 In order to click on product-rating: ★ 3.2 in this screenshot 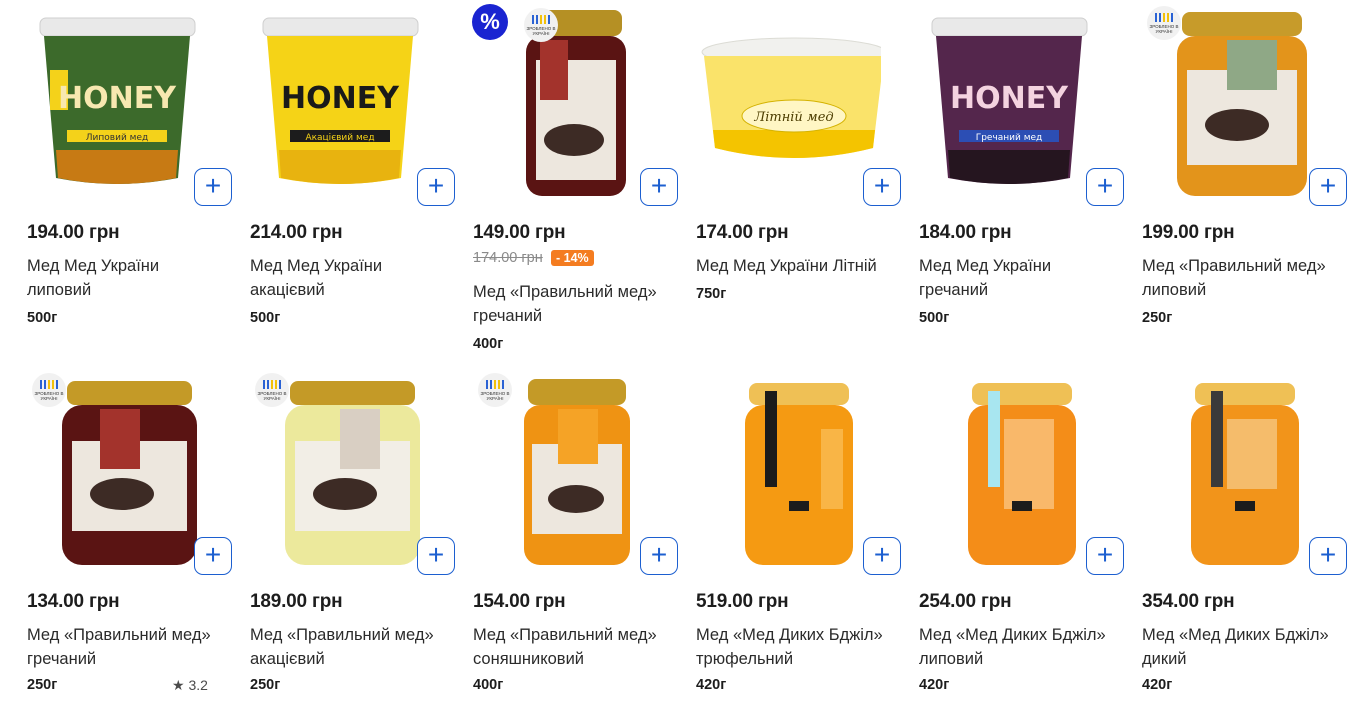, I will do `click(190, 685)`.